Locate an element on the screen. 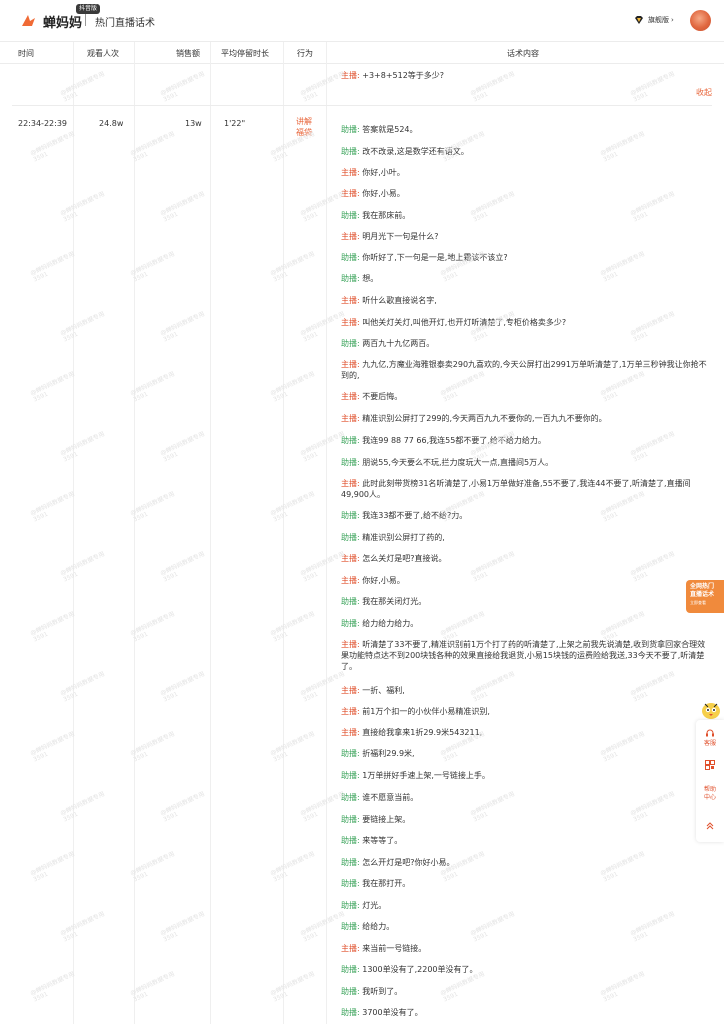 Image resolution: width=724 pixels, height=1024 pixels. script-text: 我连99 88 77 66,我连55都不要了,给不给力给力。 is located at coordinates (454, 440).